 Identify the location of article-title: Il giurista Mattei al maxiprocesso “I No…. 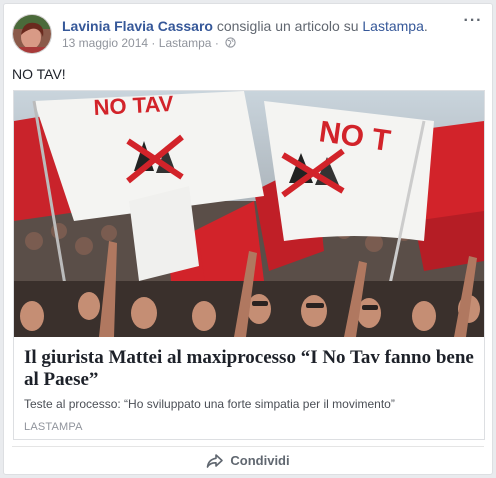
(249, 369).